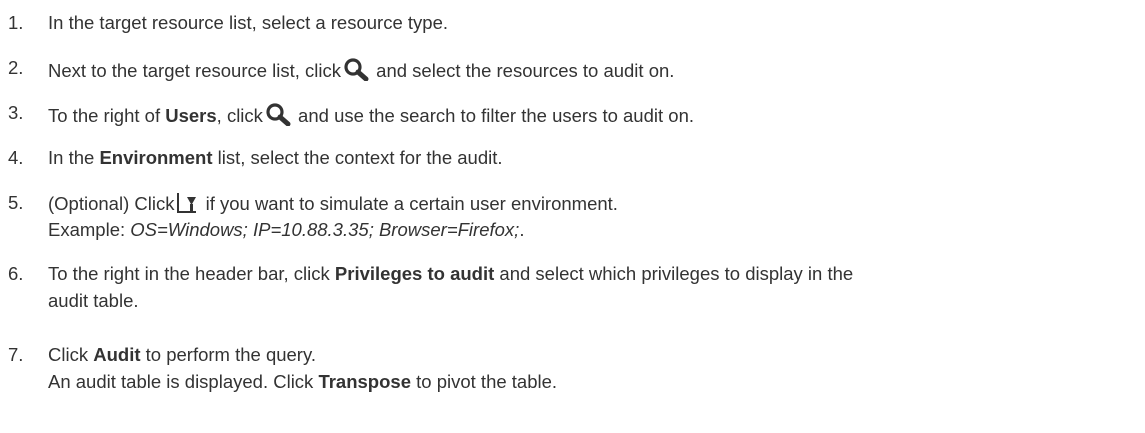  Describe the element at coordinates (16, 273) in the screenshot. I see `step-number: 6.` at that location.